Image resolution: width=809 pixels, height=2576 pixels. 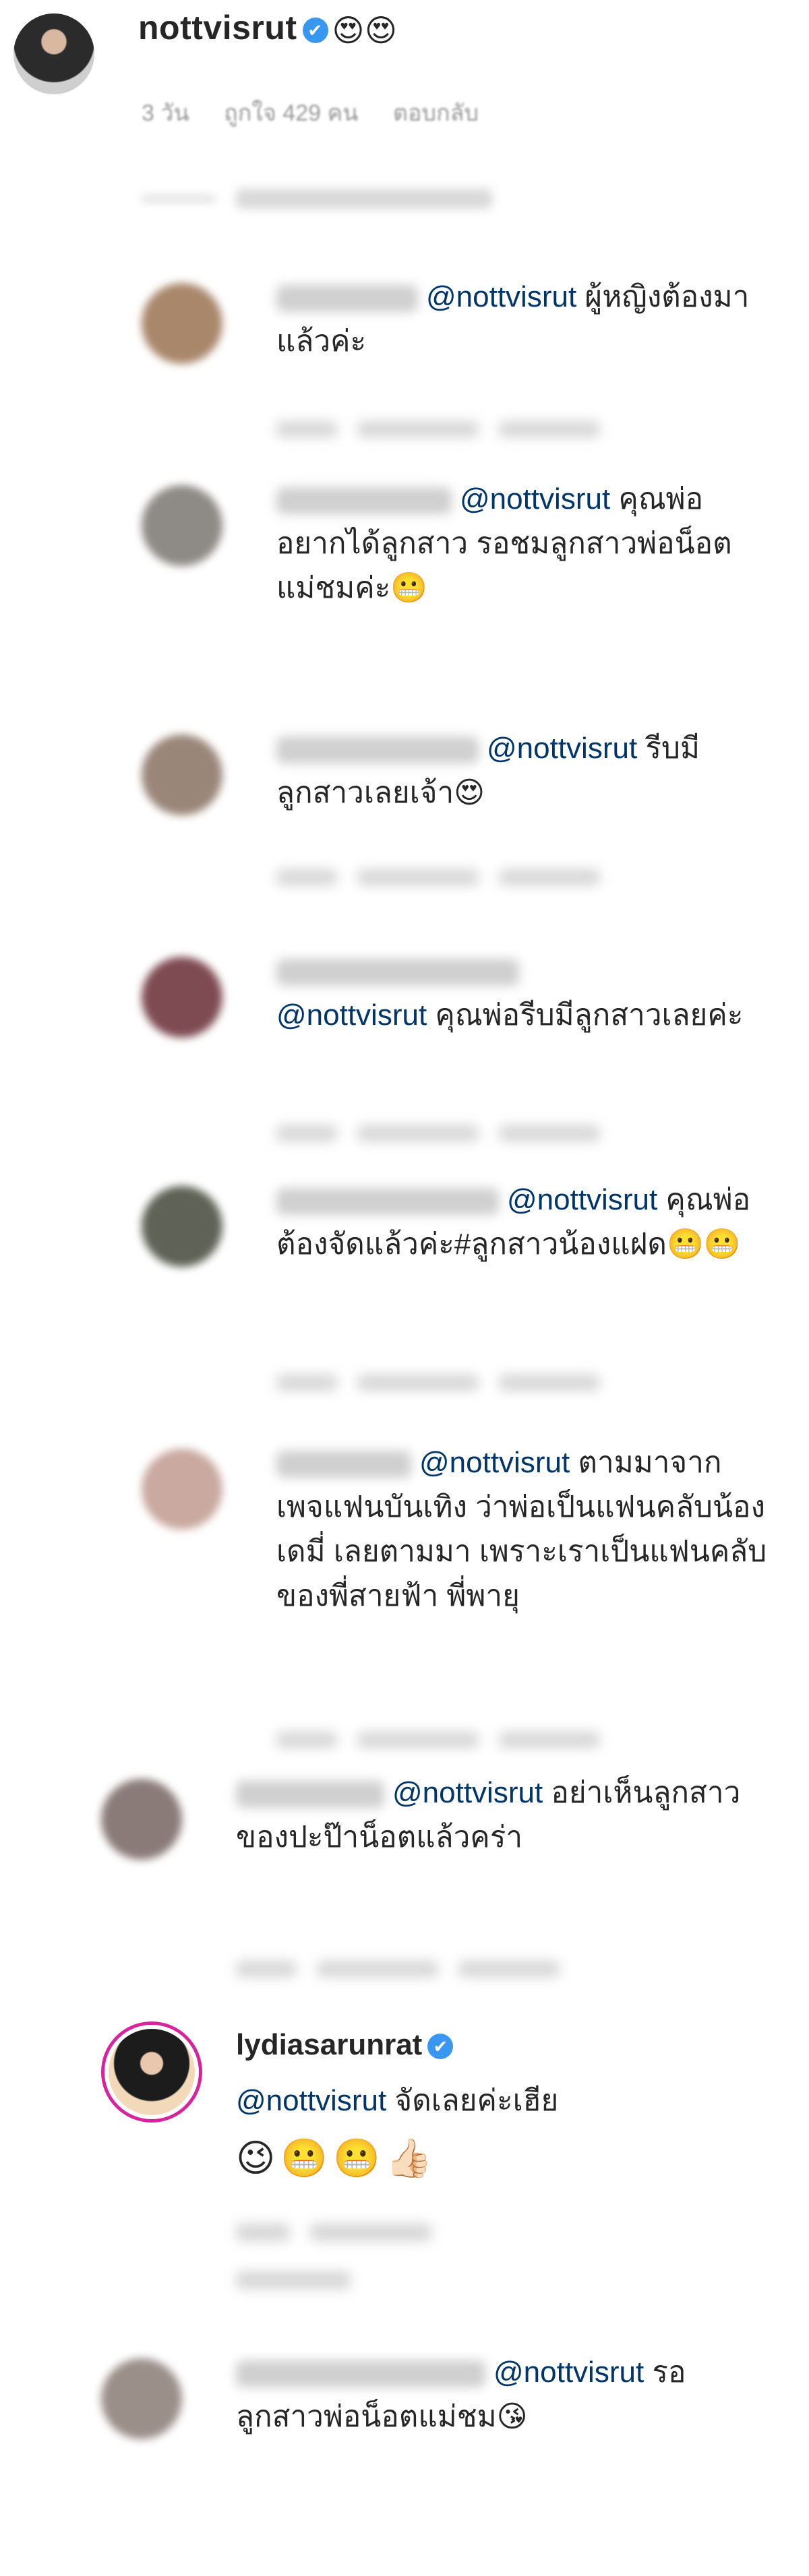 What do you see at coordinates (365, 30) in the screenshot?
I see `comment-emojis: 😍😍` at bounding box center [365, 30].